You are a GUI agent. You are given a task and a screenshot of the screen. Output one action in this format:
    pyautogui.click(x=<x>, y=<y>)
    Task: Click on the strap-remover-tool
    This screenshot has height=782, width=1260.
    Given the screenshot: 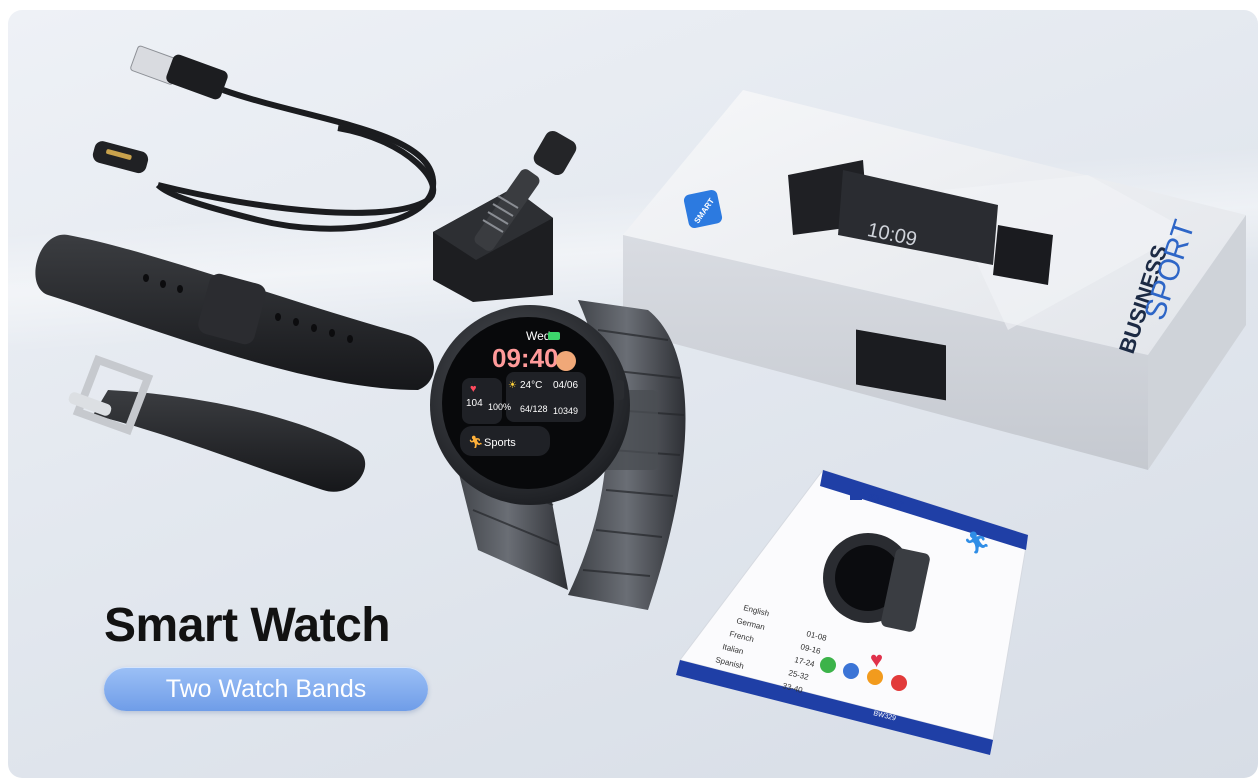 What is the action you would take?
    pyautogui.click(x=505, y=216)
    